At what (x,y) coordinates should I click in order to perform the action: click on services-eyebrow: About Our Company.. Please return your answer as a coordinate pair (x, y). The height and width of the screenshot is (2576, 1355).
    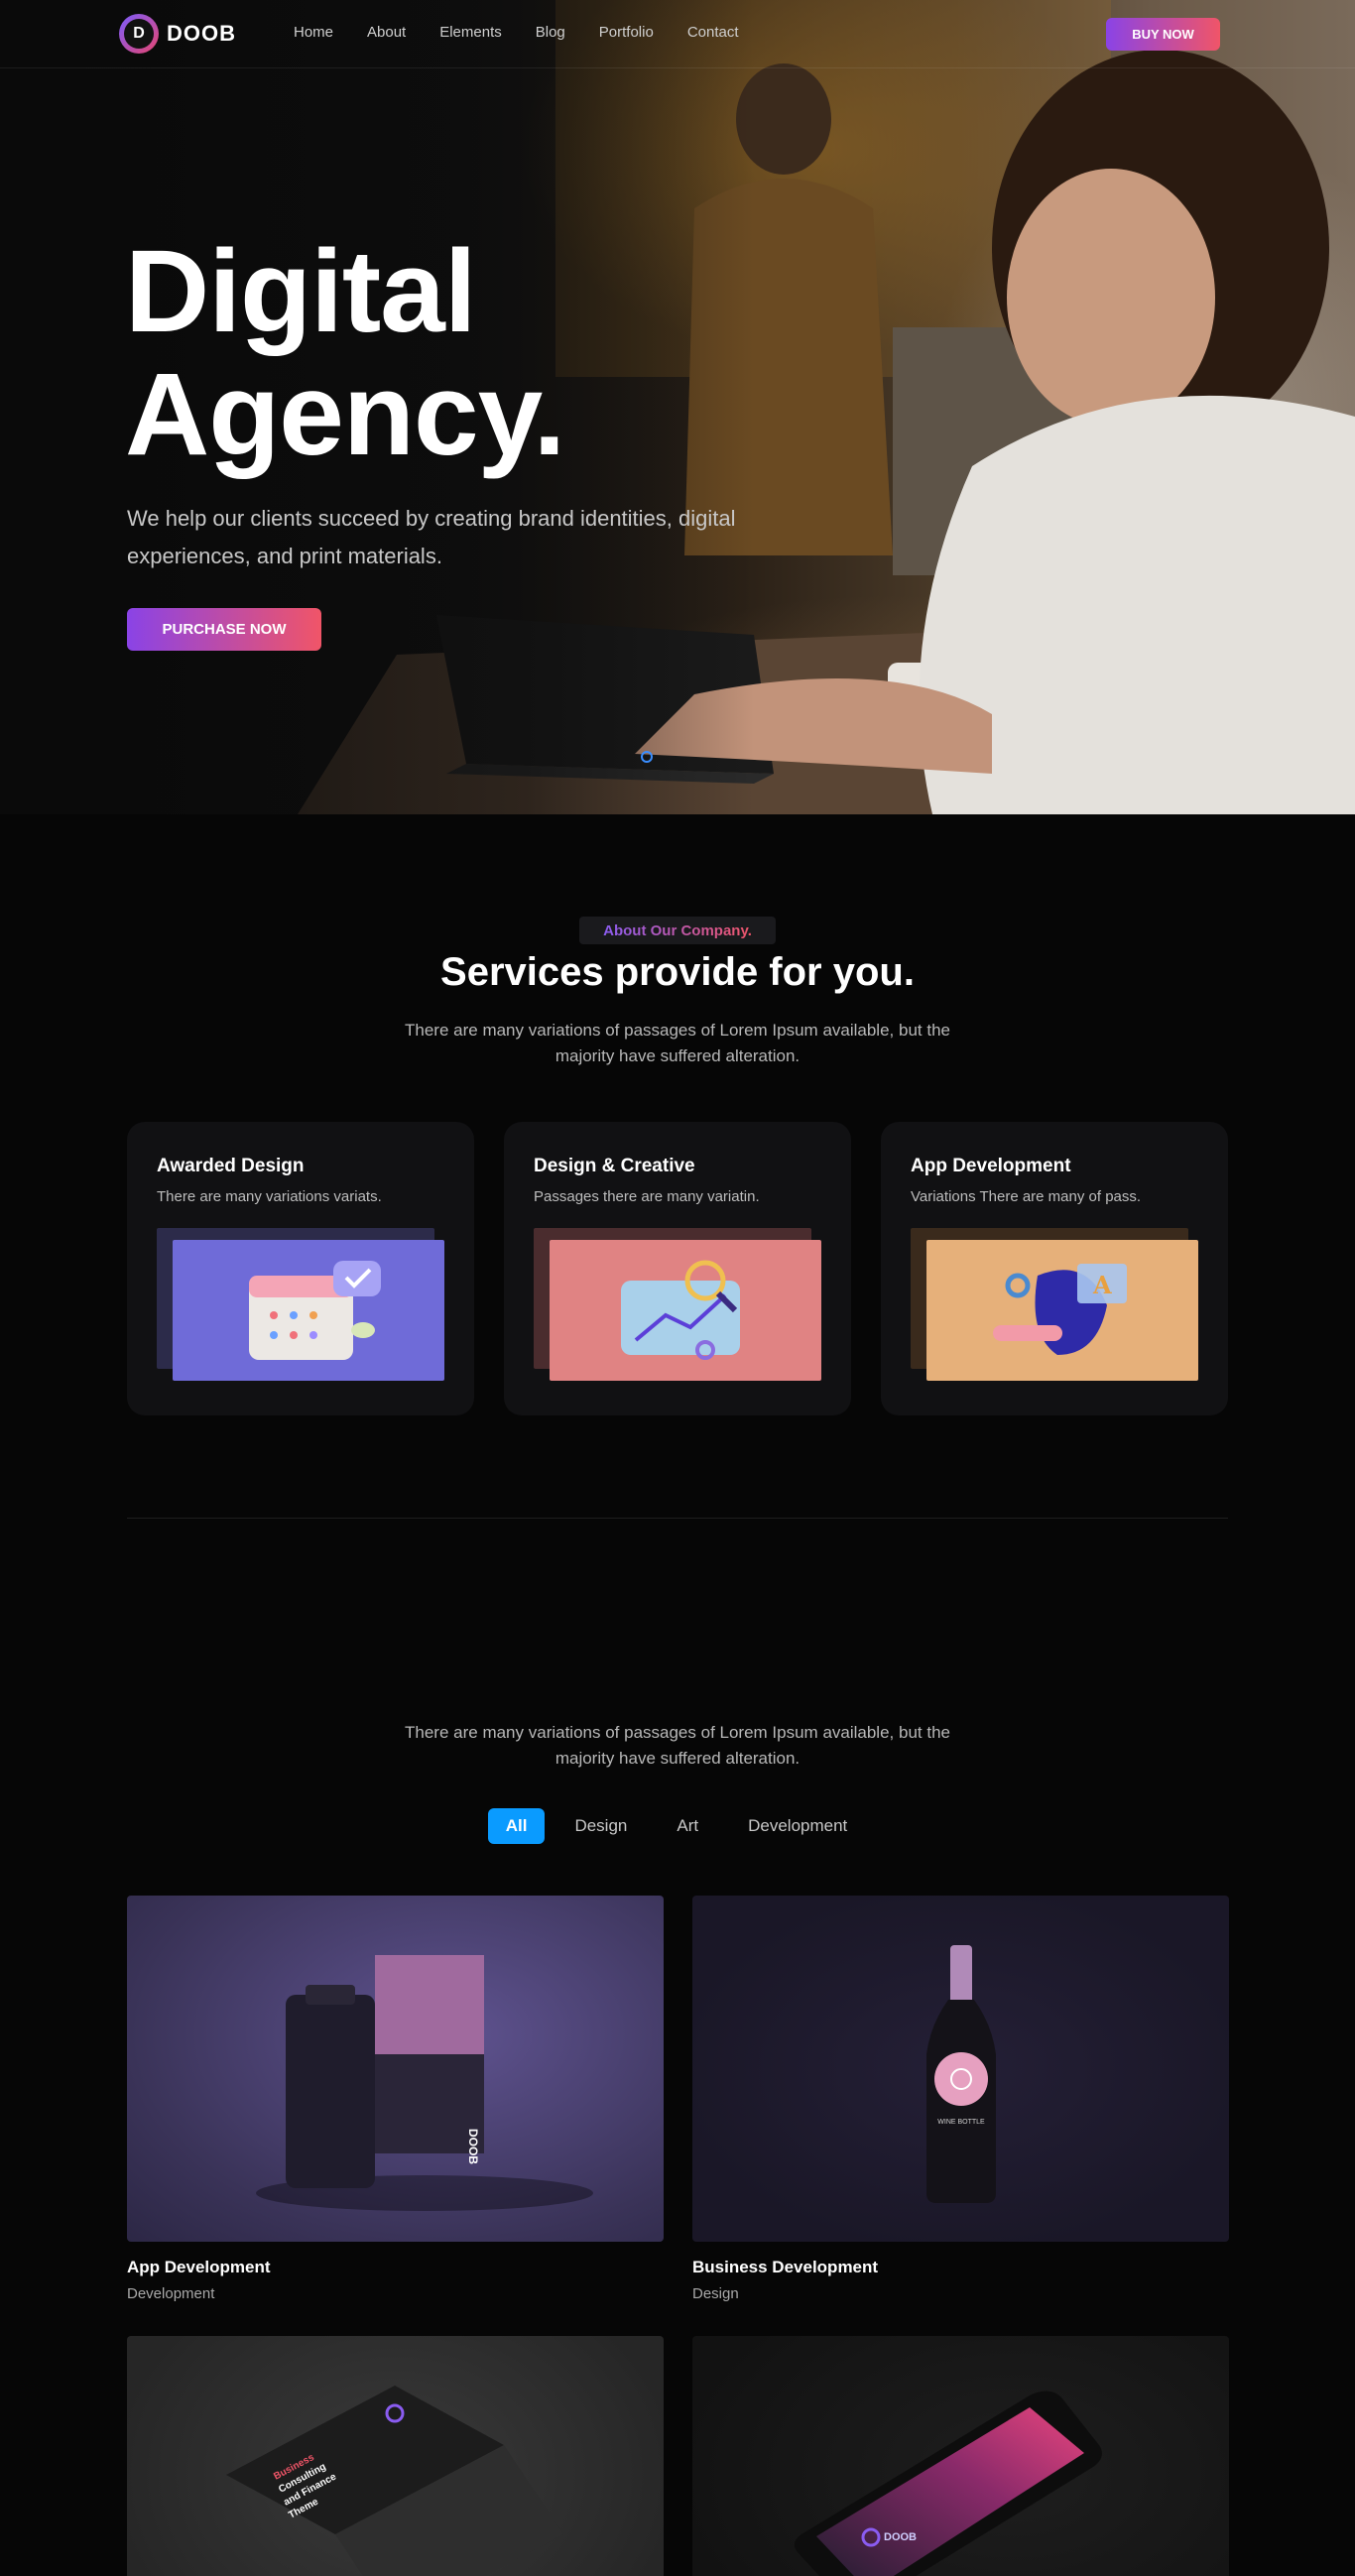
    Looking at the image, I should click on (677, 930).